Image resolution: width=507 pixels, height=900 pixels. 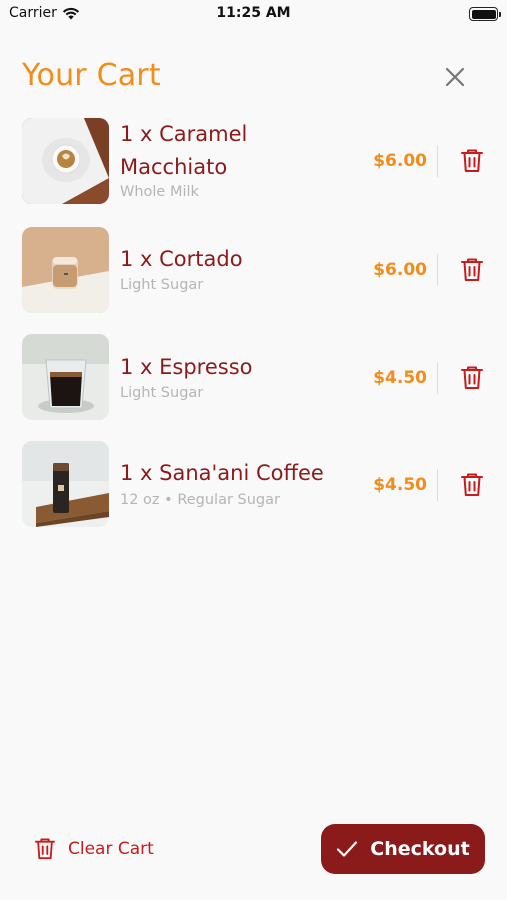 What do you see at coordinates (222, 473) in the screenshot?
I see `item-name-line: 1 x Sana'ani Coffee` at bounding box center [222, 473].